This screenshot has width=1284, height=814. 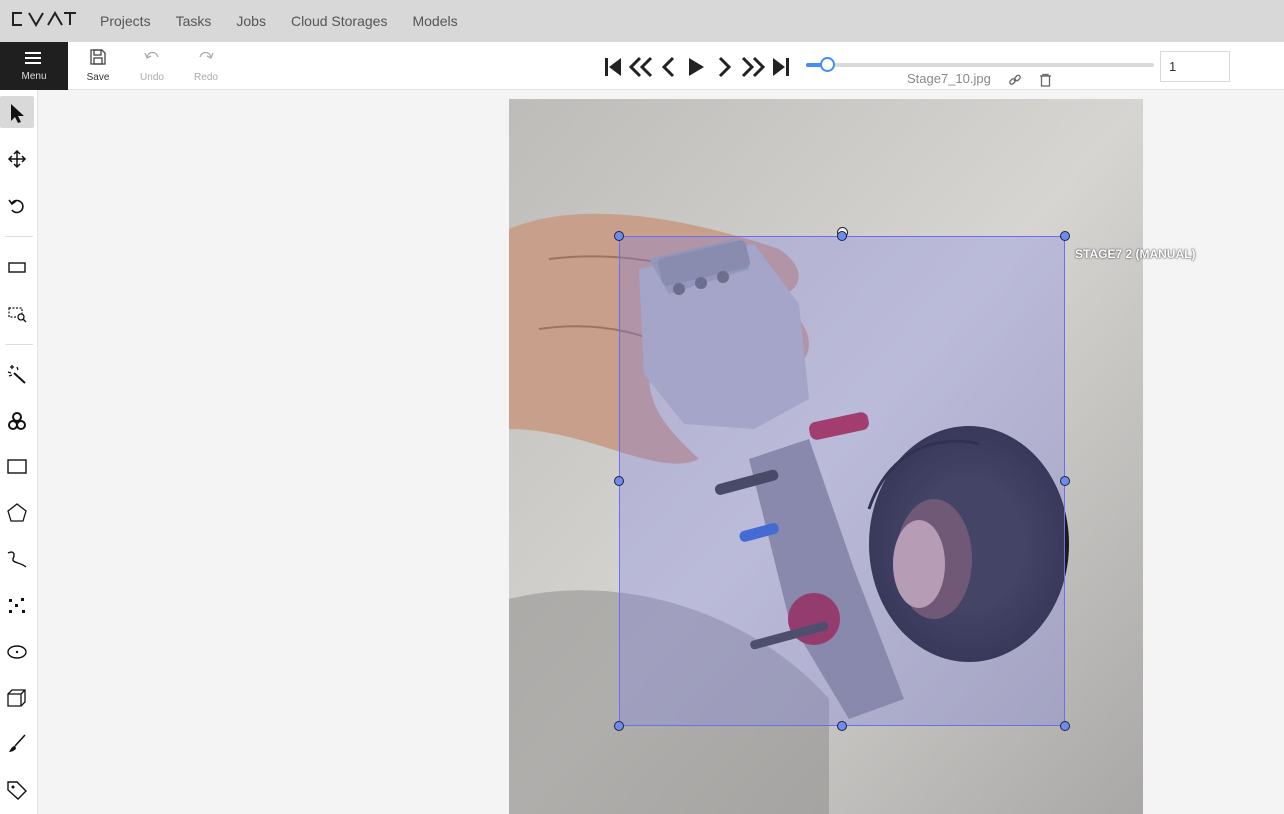 I want to click on last-frame-icon, so click(x=781, y=67).